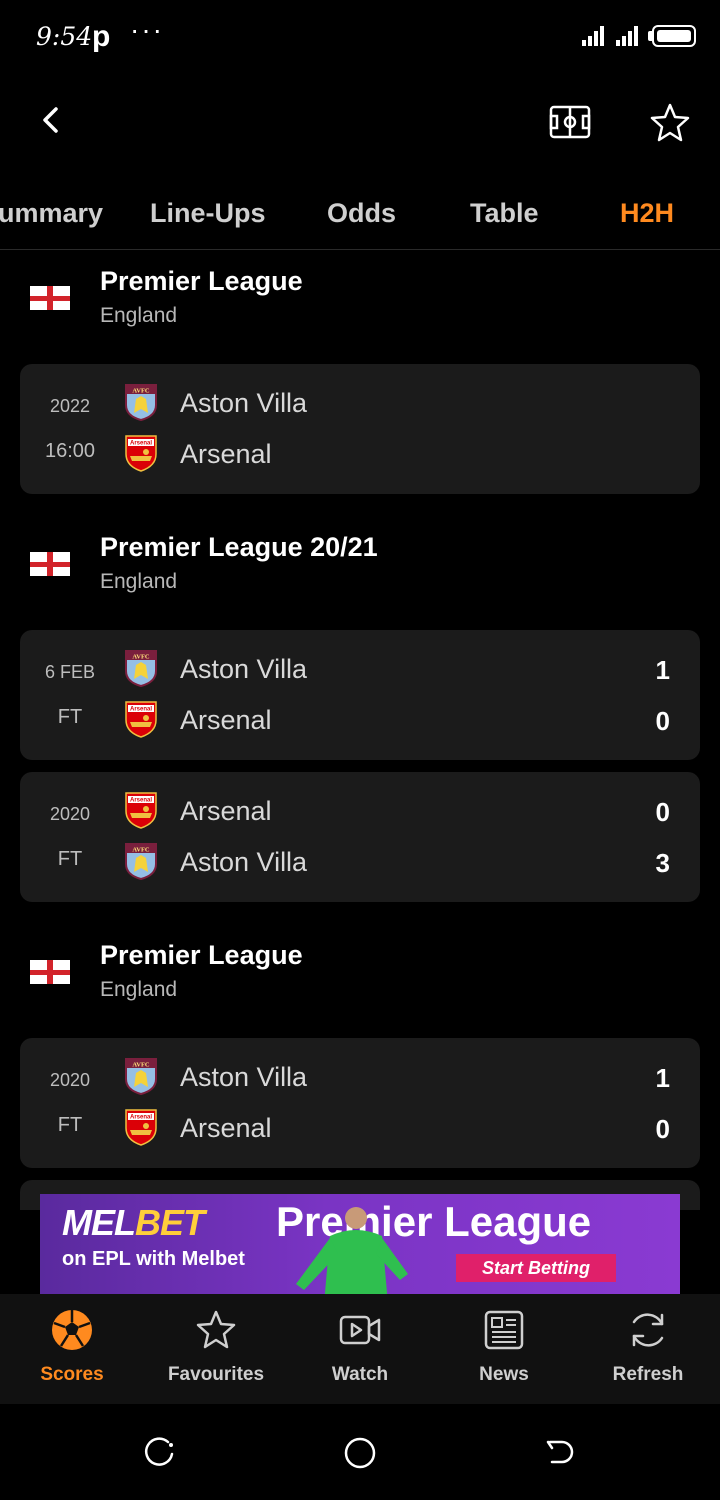 This screenshot has height=1500, width=720. What do you see at coordinates (648, 1330) in the screenshot?
I see `refresh-icon` at bounding box center [648, 1330].